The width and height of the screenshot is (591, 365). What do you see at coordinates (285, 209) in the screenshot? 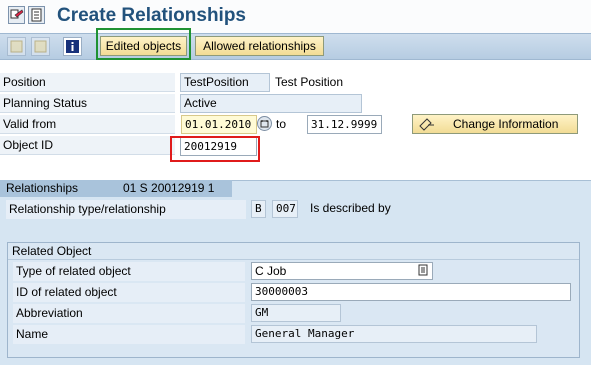
I see `relationship-code: 007` at bounding box center [285, 209].